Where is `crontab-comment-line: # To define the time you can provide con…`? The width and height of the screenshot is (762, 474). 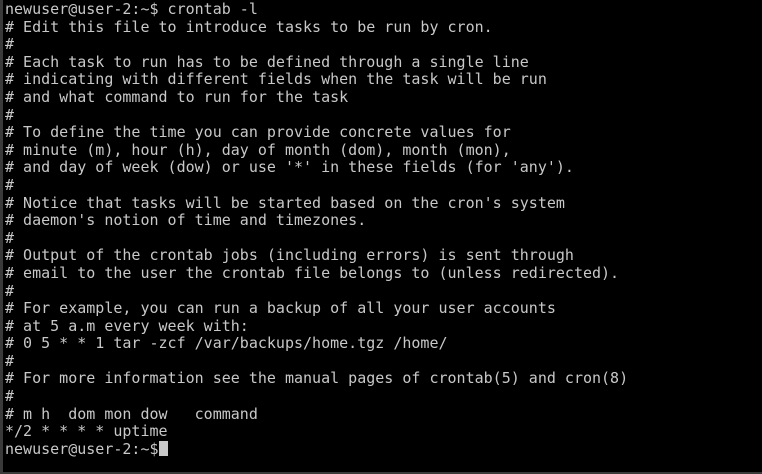 crontab-comment-line: # To define the time you can provide con… is located at coordinates (258, 133).